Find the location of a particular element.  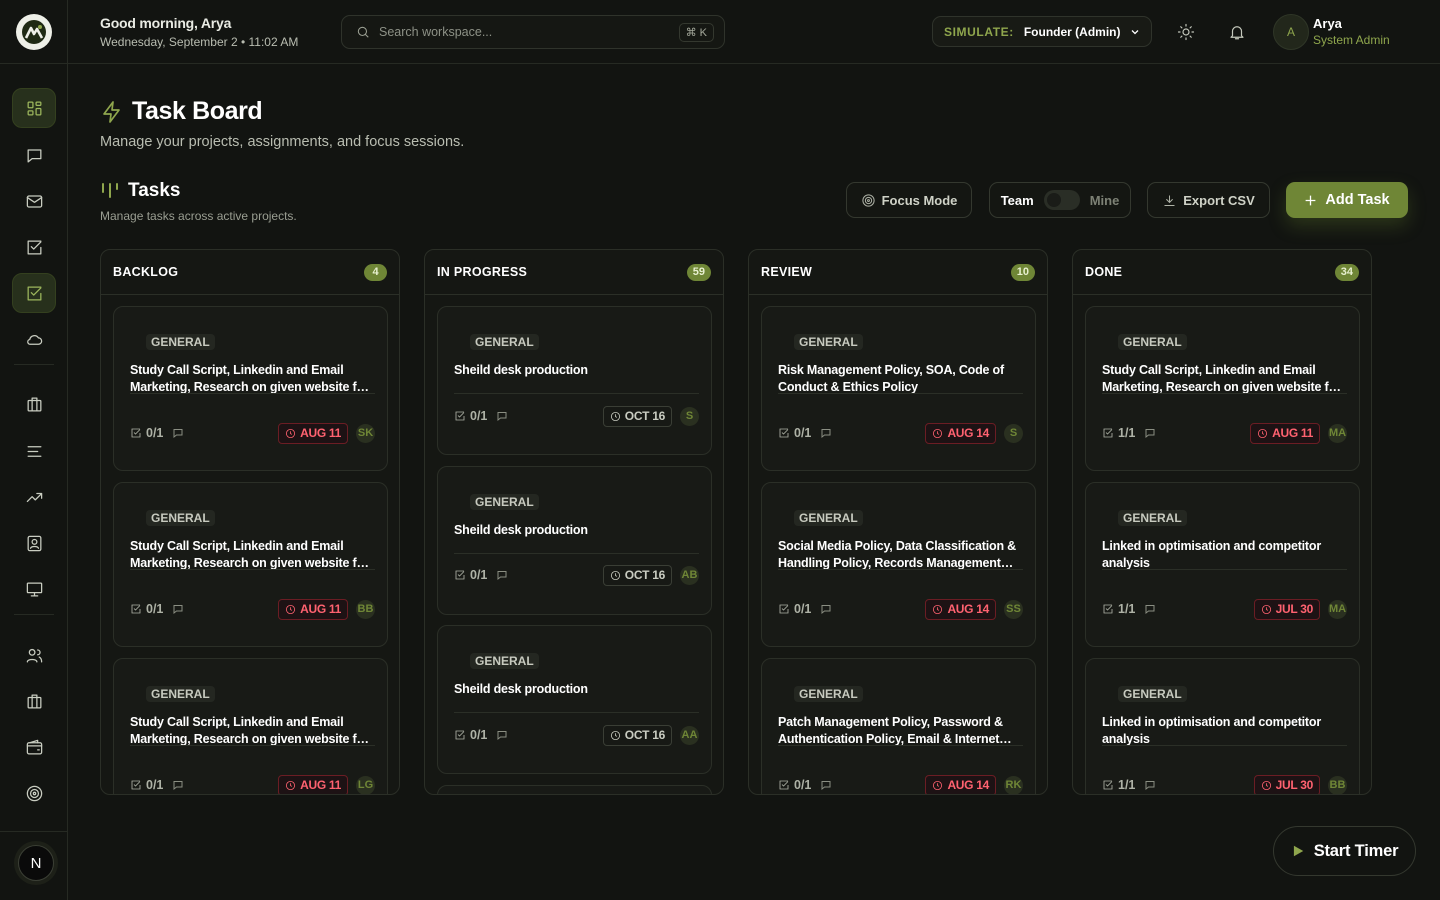

nav-users is located at coordinates (34, 655).